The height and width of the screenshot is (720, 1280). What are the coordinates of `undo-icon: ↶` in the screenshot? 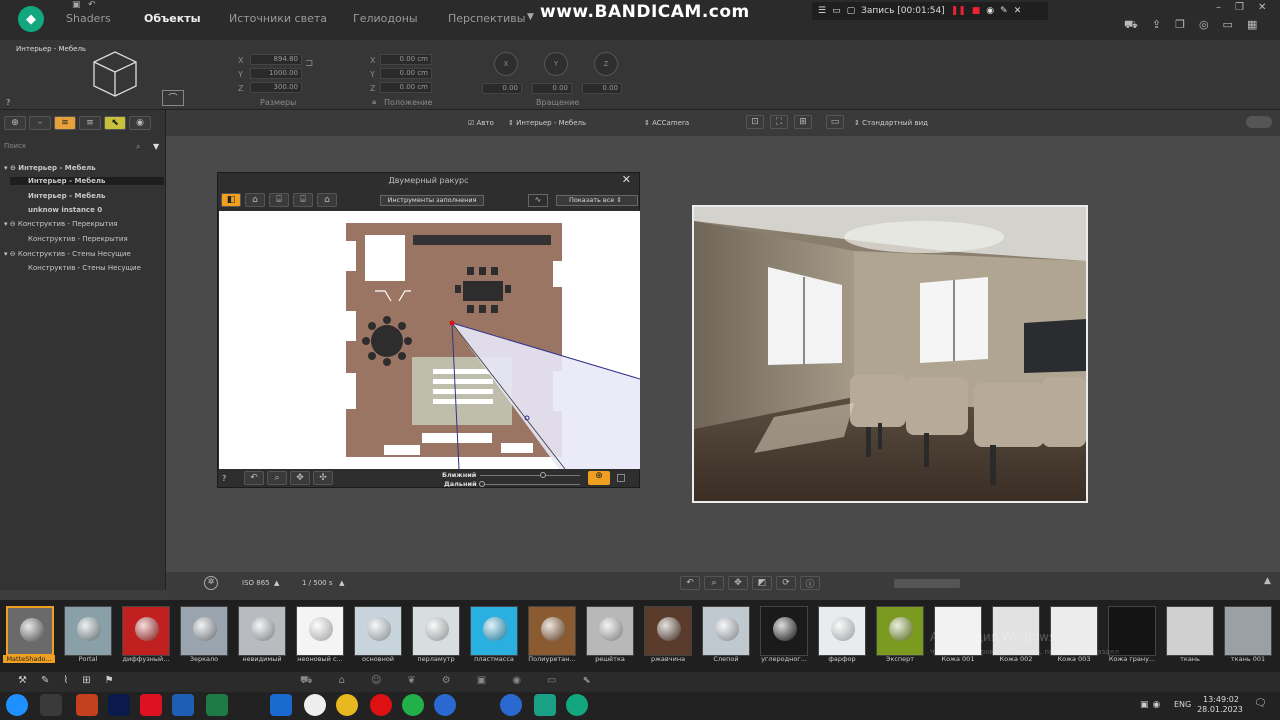 It's located at (92, 5).